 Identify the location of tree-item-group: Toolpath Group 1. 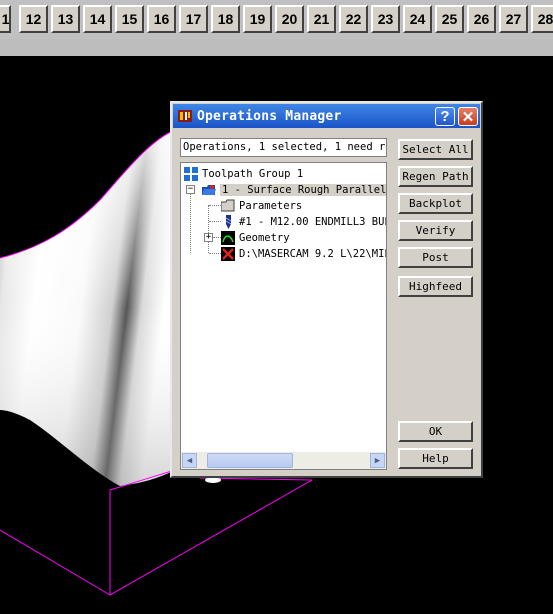
(243, 174).